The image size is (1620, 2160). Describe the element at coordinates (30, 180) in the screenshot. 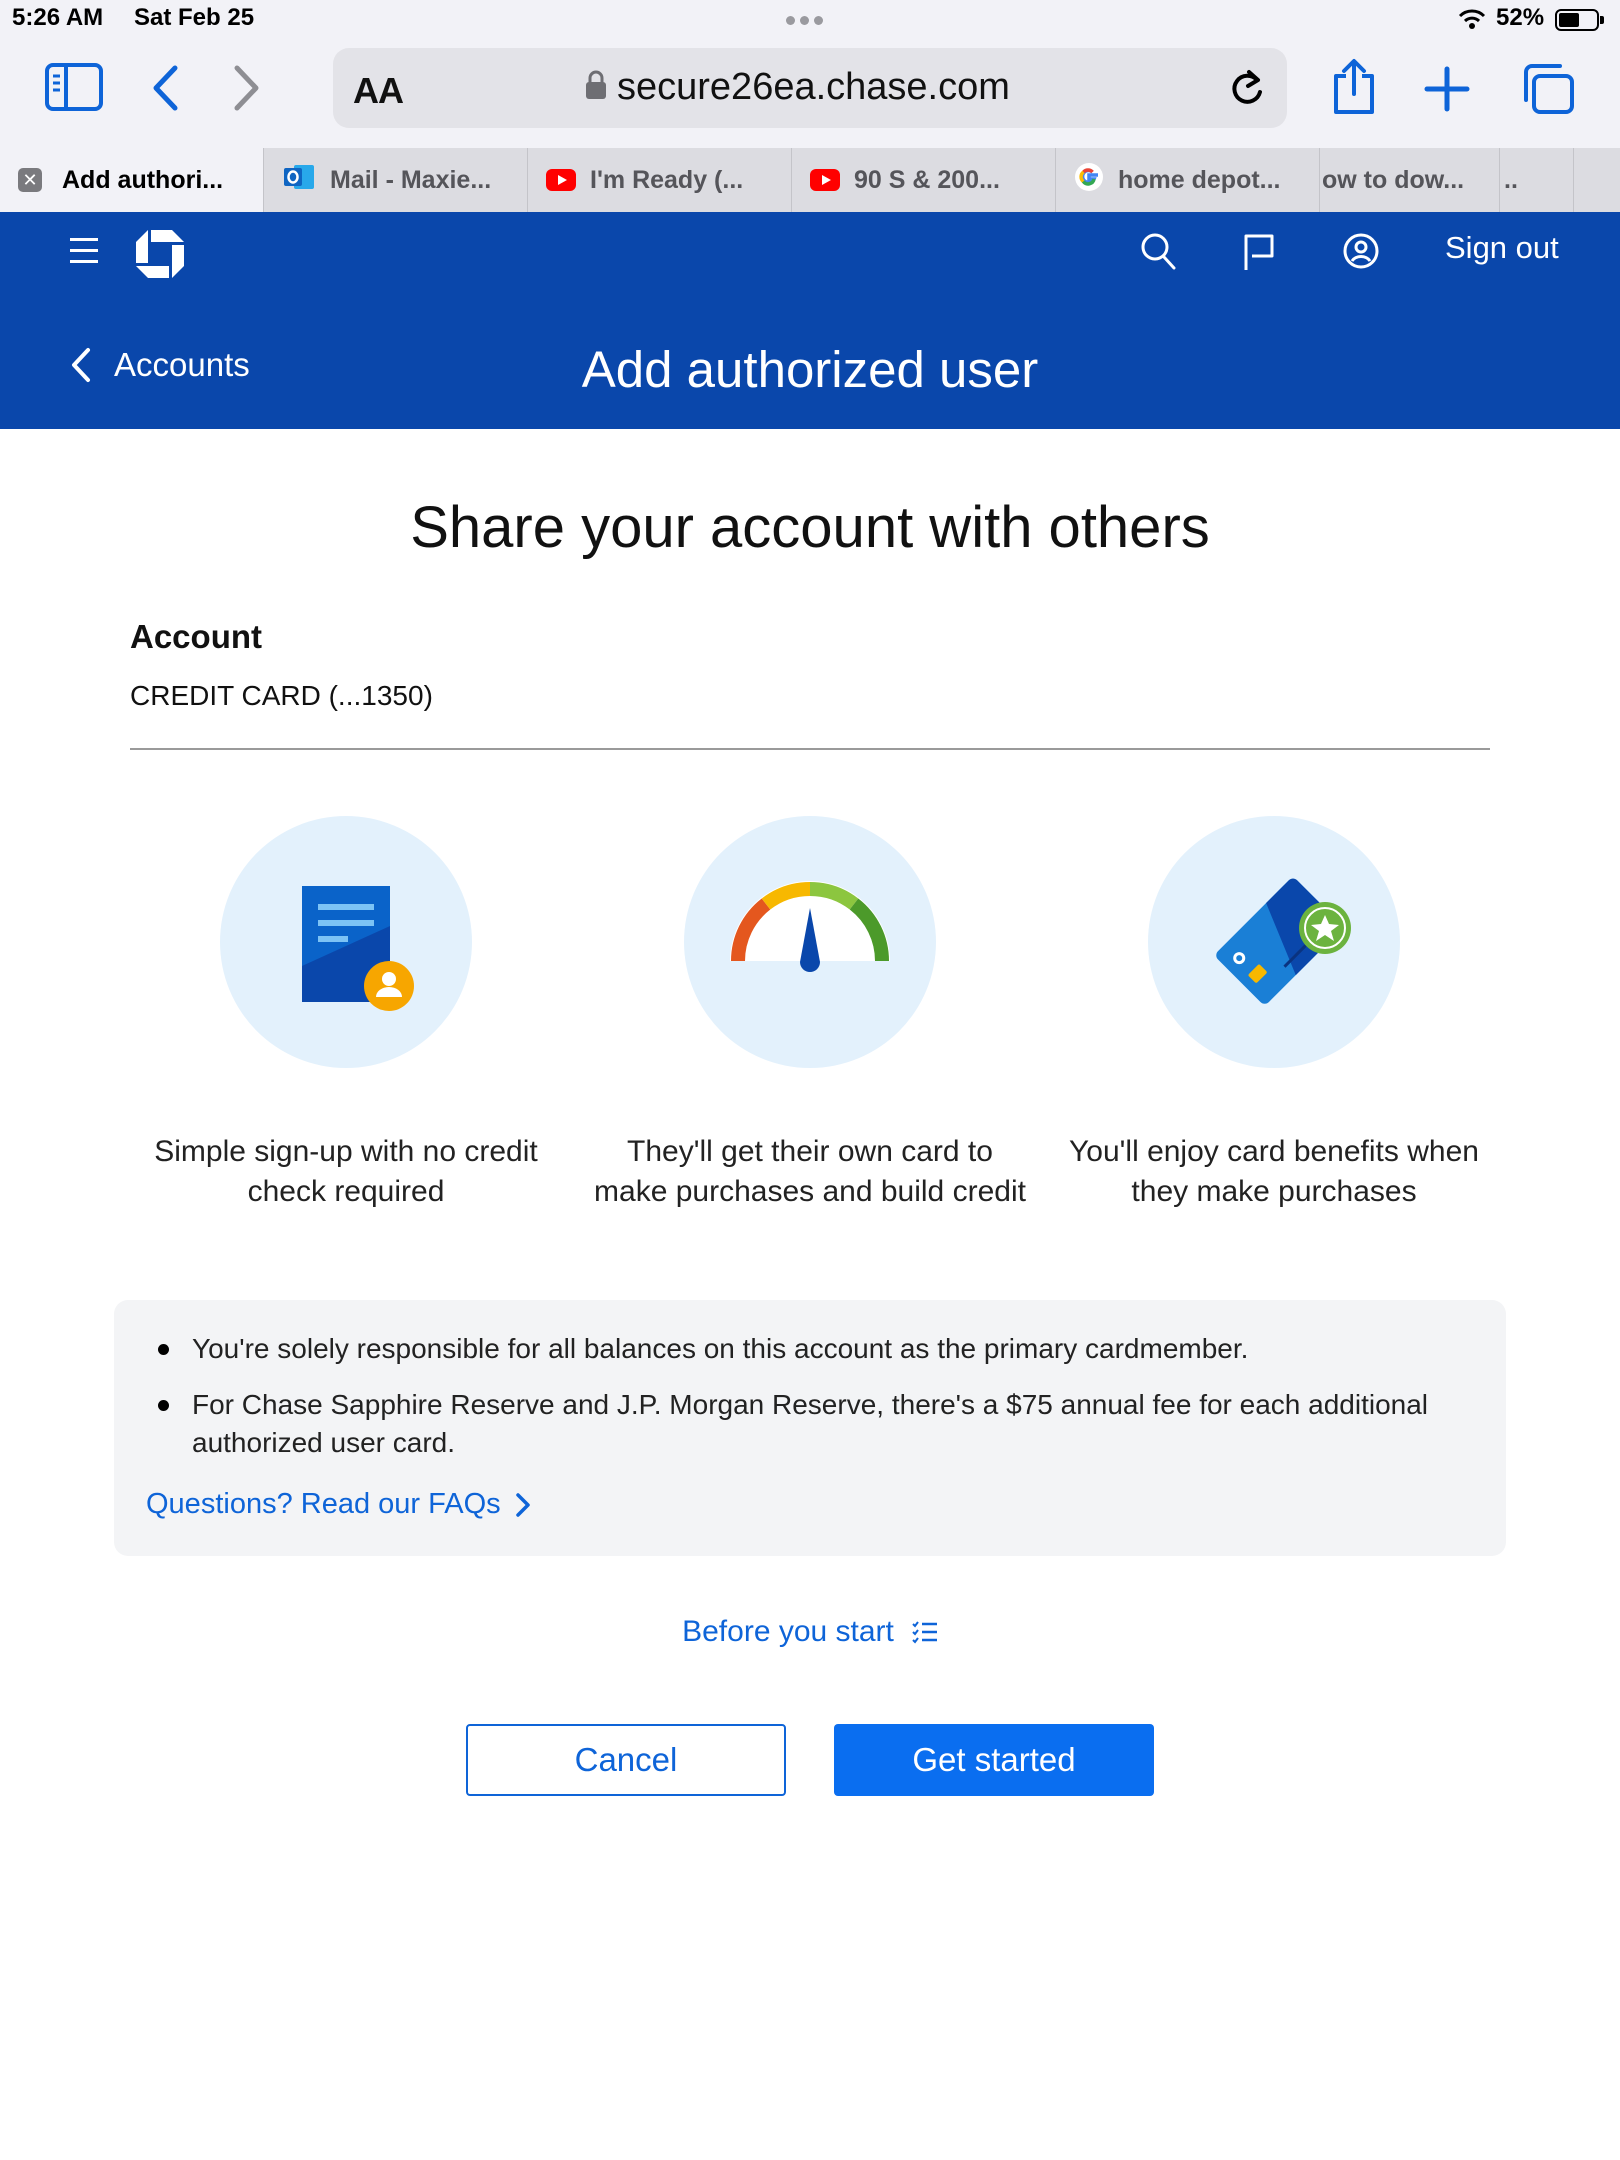

I see `close-icon: ✕` at that location.